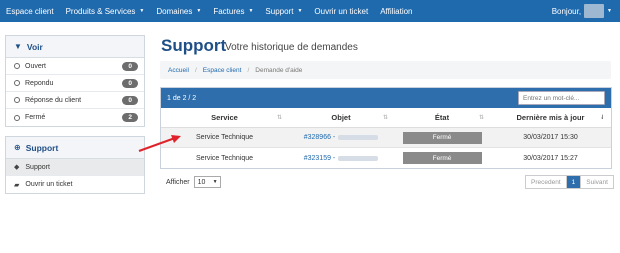 The width and height of the screenshot is (620, 253). What do you see at coordinates (386, 98) in the screenshot?
I see `table-toolbar: 1 de 2 / 2` at bounding box center [386, 98].